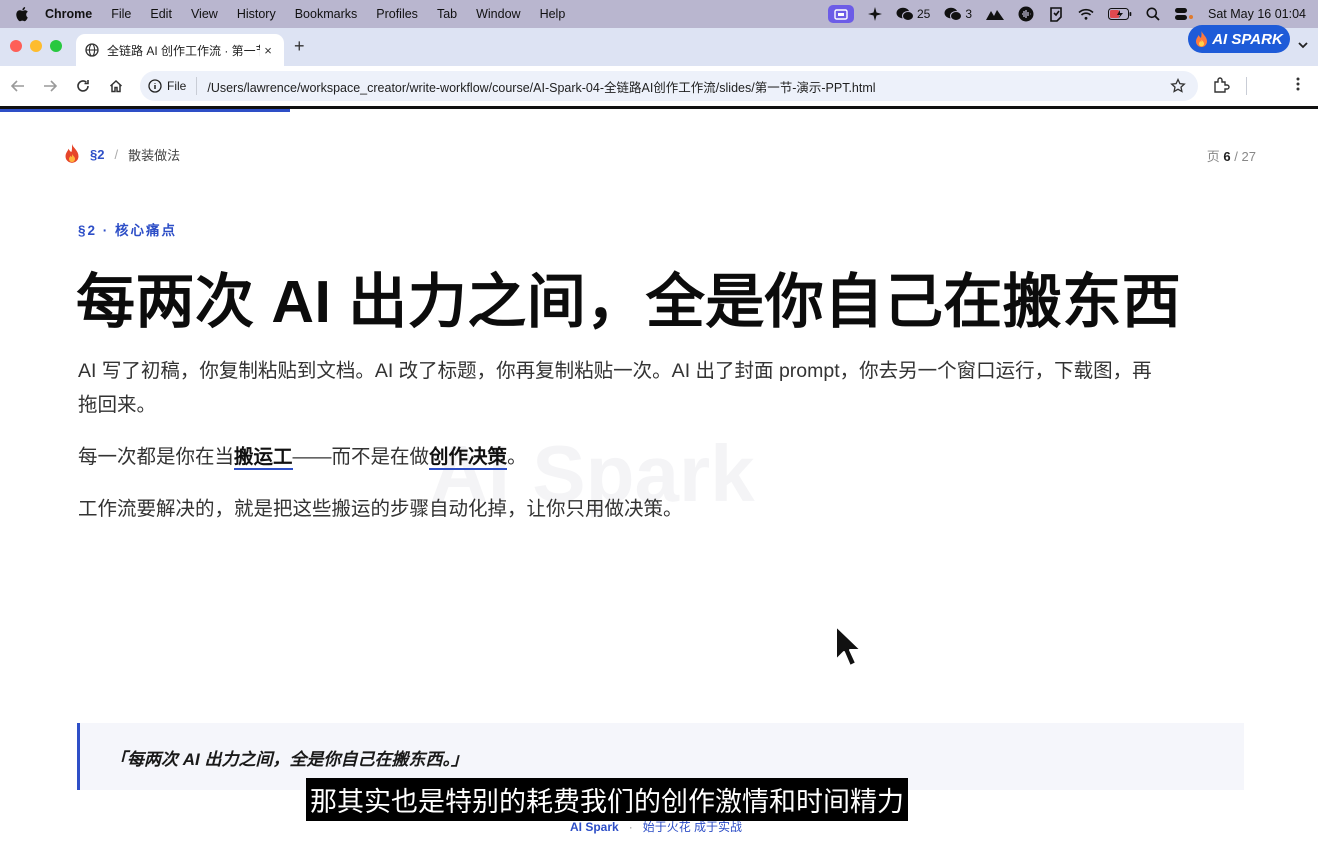 The height and width of the screenshot is (855, 1318). What do you see at coordinates (923, 14) in the screenshot?
I see `wechat-badge-count: 25` at bounding box center [923, 14].